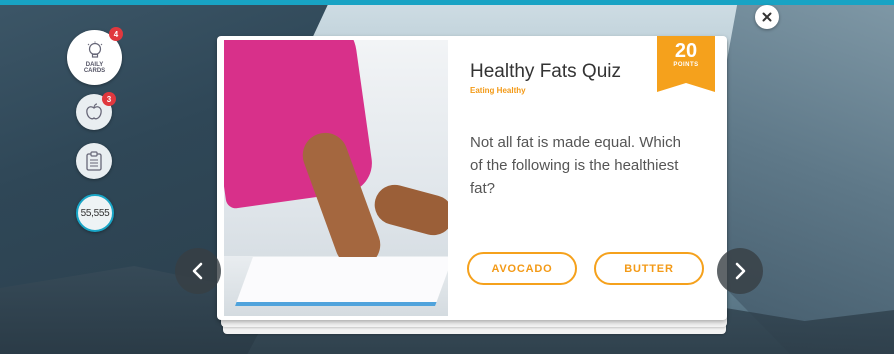 The height and width of the screenshot is (354, 894). I want to click on quiz-title: Healthy Fats Quiz, so click(545, 71).